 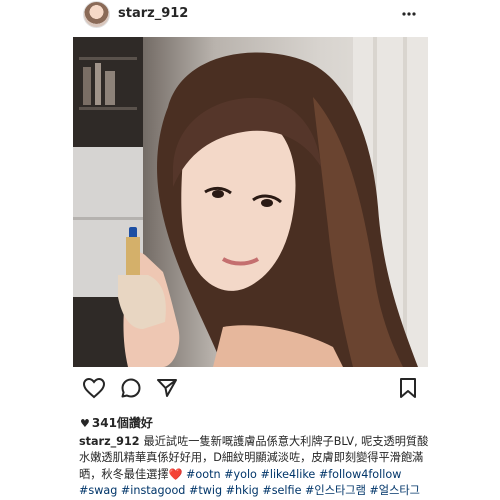 What do you see at coordinates (409, 14) in the screenshot?
I see `more-dots-icon` at bounding box center [409, 14].